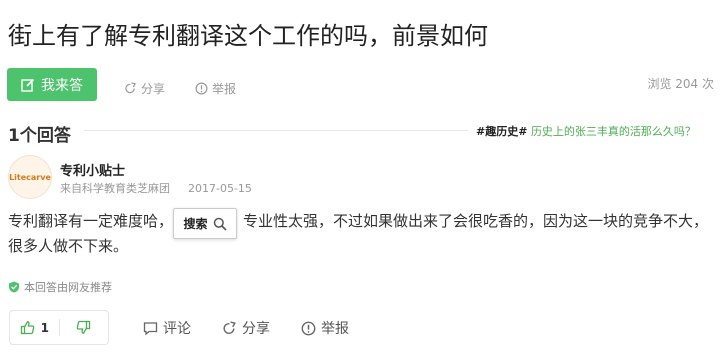 The image size is (726, 360). I want to click on thumbs-down-icon, so click(83, 327).